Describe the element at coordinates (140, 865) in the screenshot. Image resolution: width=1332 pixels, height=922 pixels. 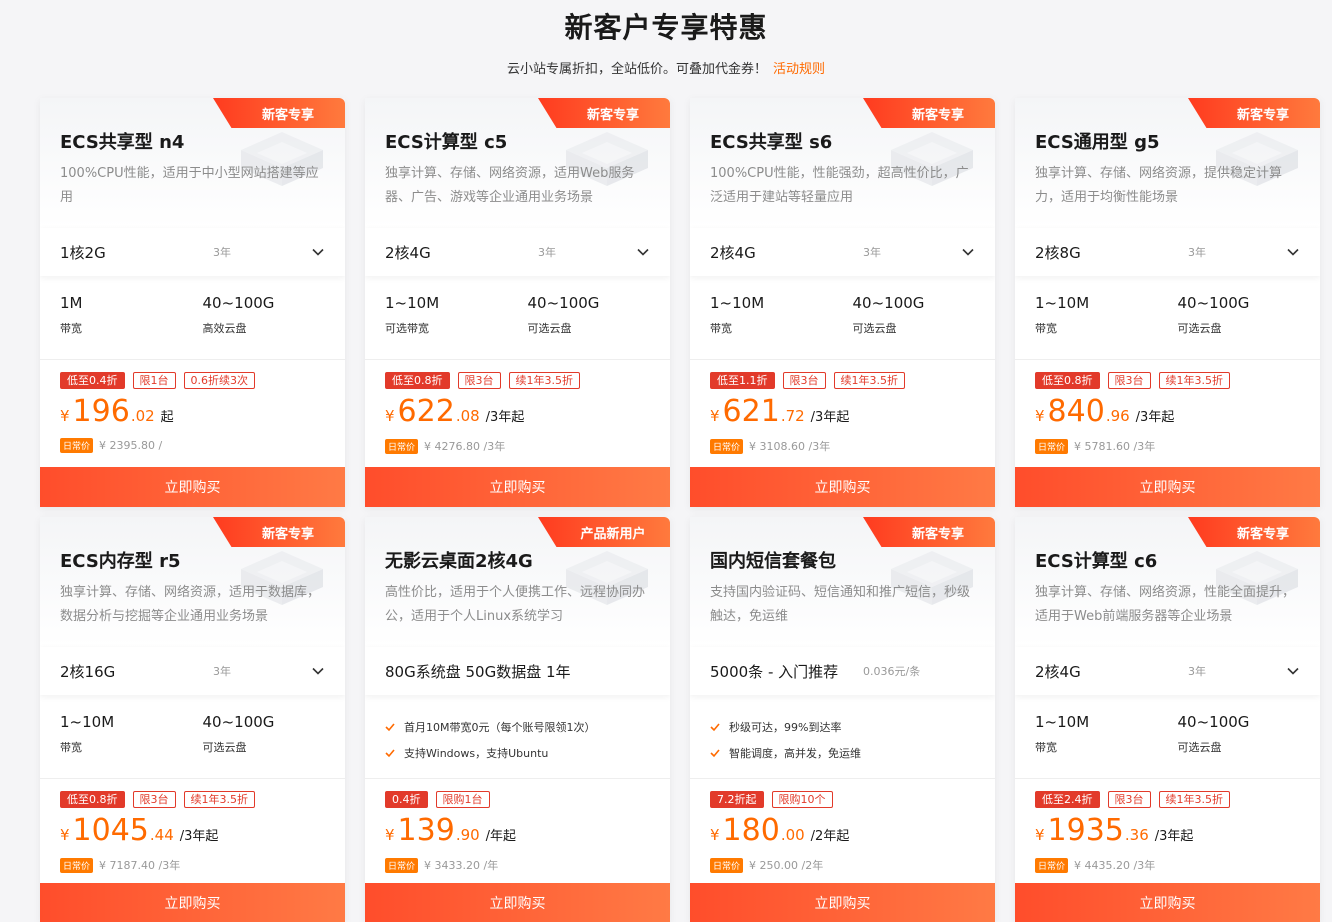
I see `original-price-text: ¥ 7187.40 /3年` at that location.